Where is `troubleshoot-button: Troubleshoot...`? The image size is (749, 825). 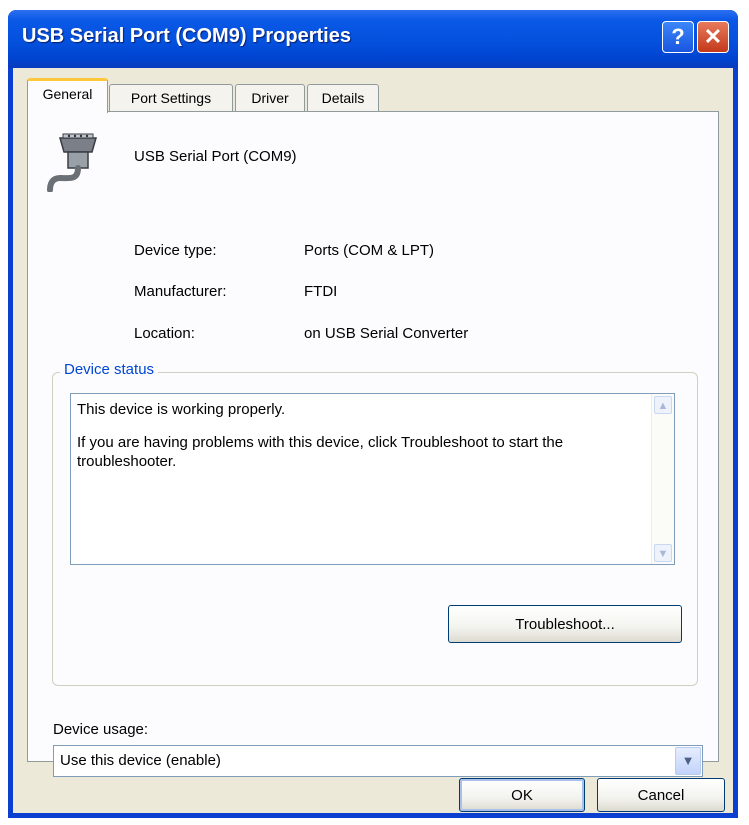 troubleshoot-button: Troubleshoot... is located at coordinates (565, 624).